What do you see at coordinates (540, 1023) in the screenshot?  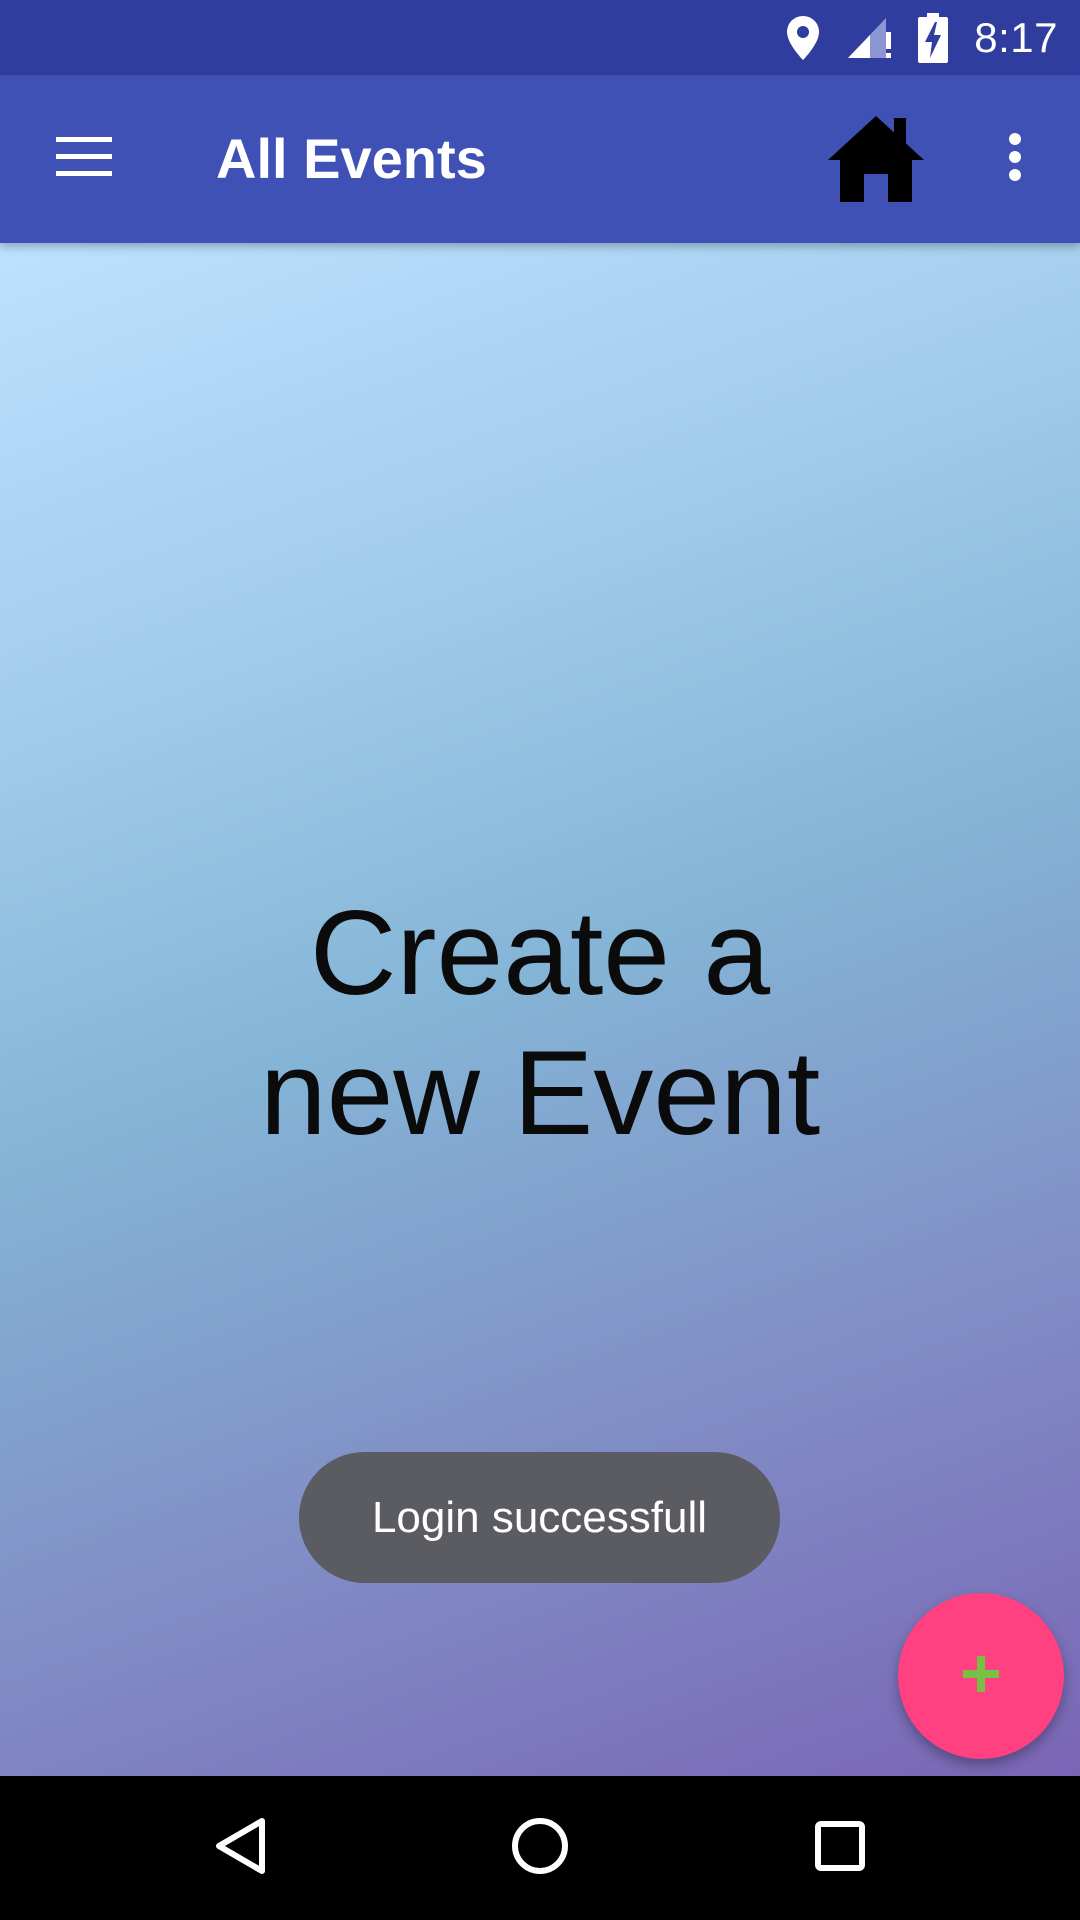 I see `create-event-message: Create a new Event` at bounding box center [540, 1023].